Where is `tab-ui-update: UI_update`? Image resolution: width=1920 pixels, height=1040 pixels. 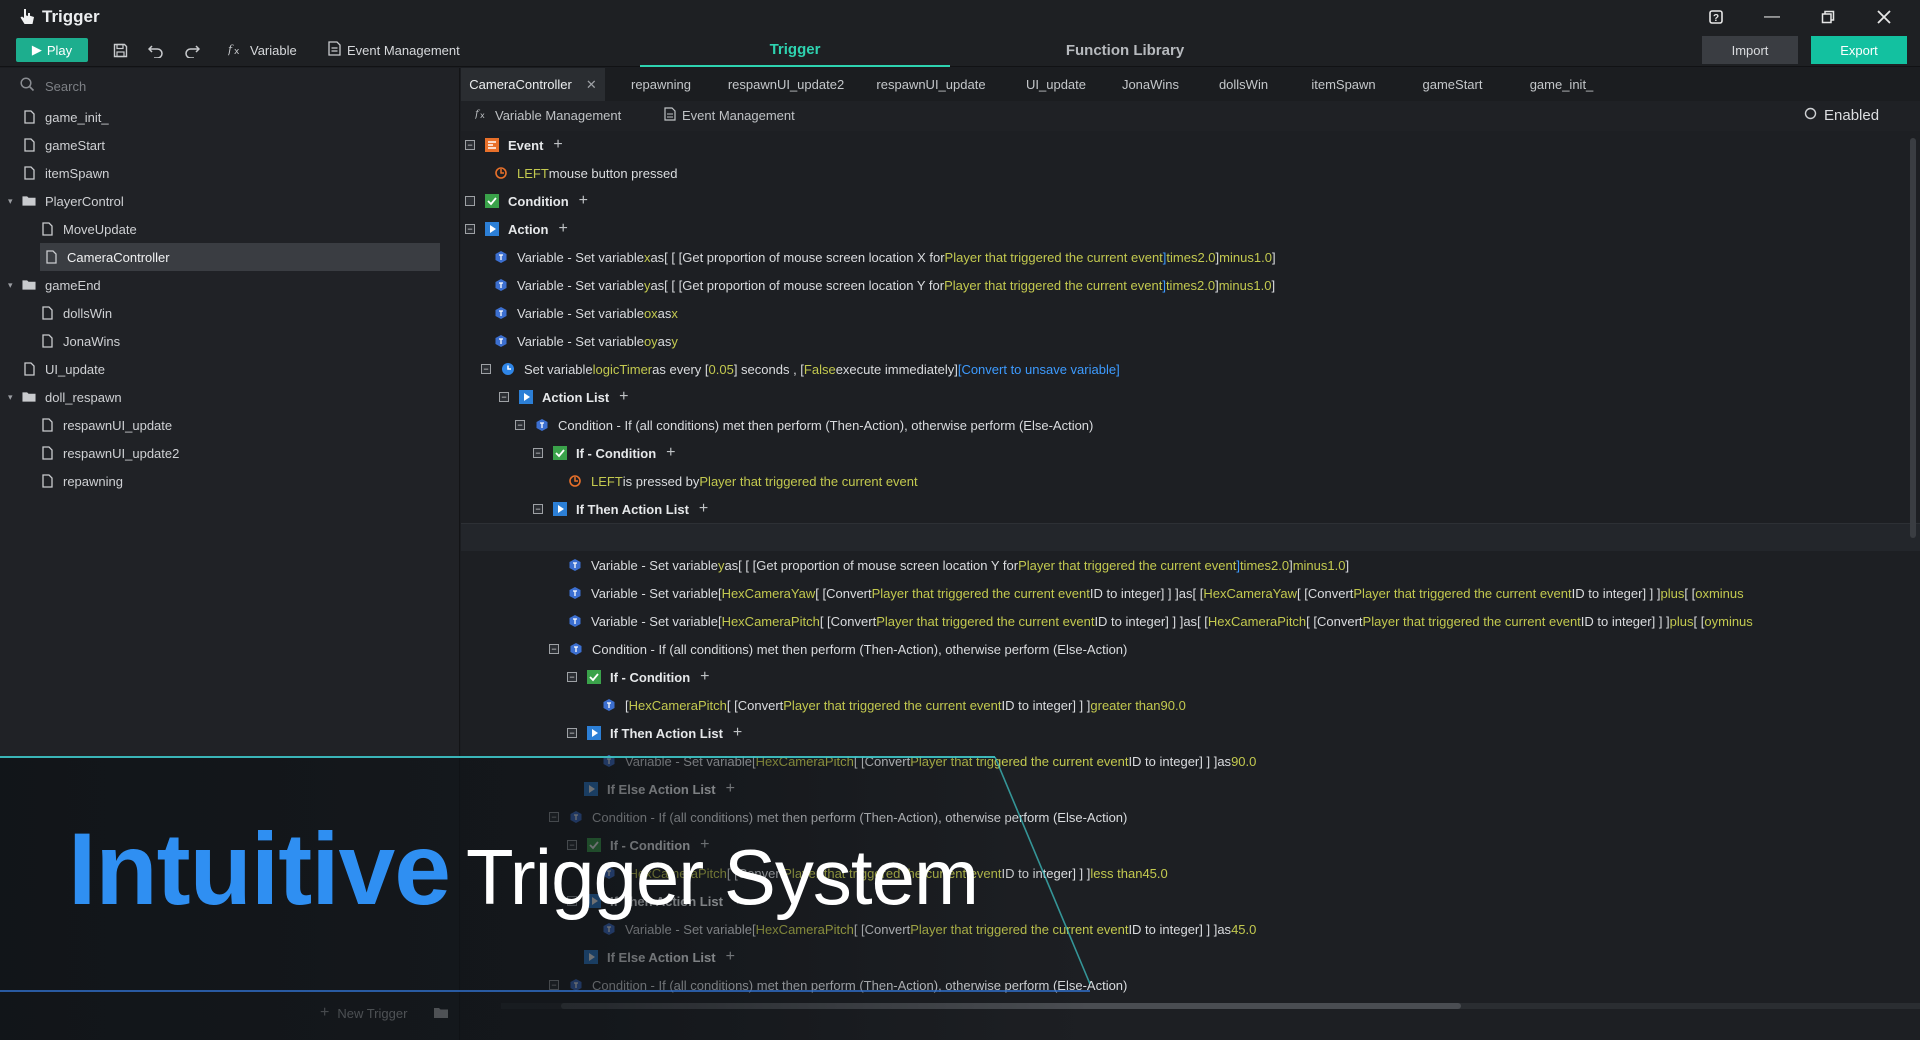
tab-ui-update: UI_update is located at coordinates (1056, 84).